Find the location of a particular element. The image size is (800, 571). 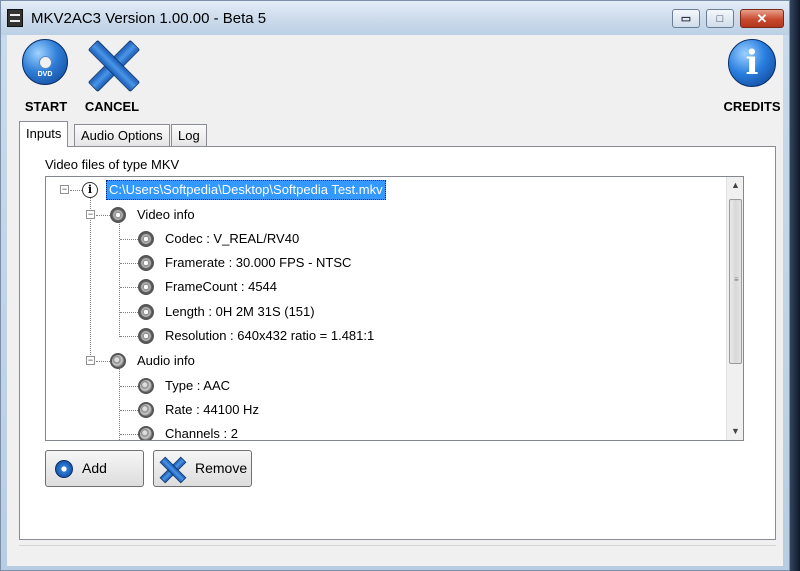

window-title: MKV2AC3 Version 1.00.00 - Beta 5 is located at coordinates (149, 18).